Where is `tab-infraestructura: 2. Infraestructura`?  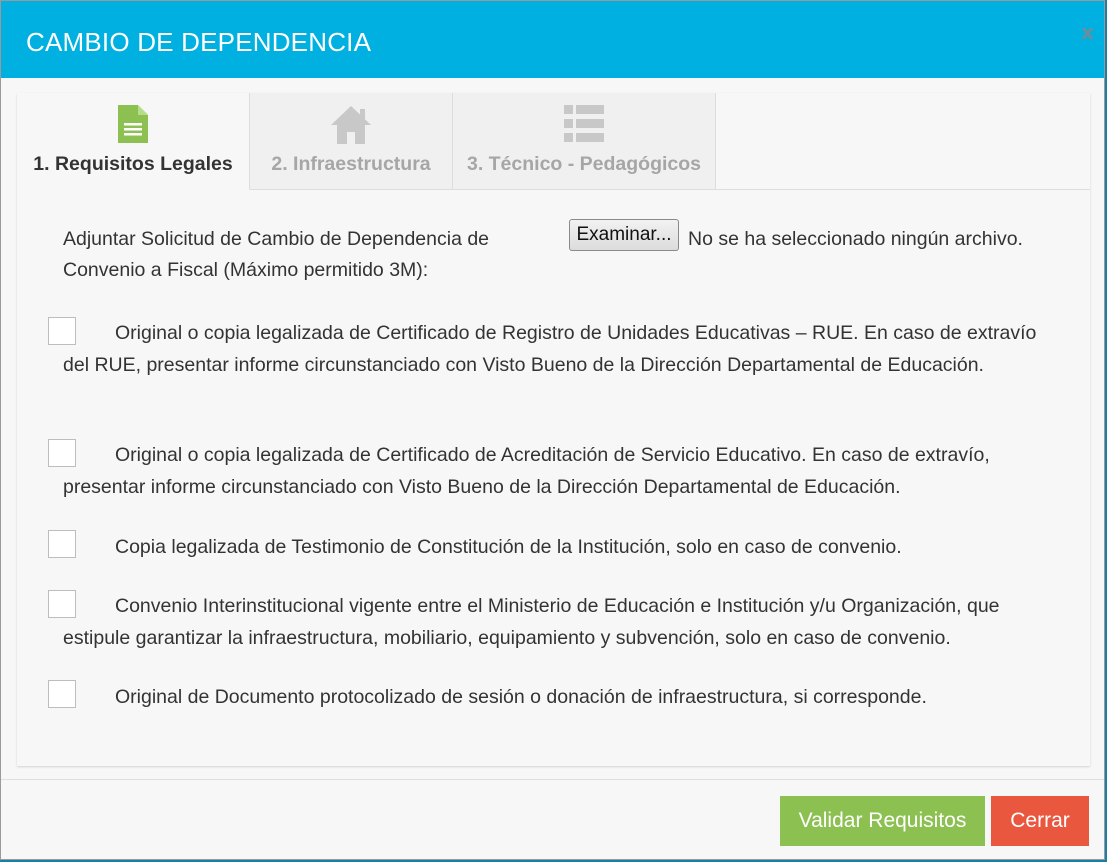
tab-infraestructura: 2. Infraestructura is located at coordinates (351, 141).